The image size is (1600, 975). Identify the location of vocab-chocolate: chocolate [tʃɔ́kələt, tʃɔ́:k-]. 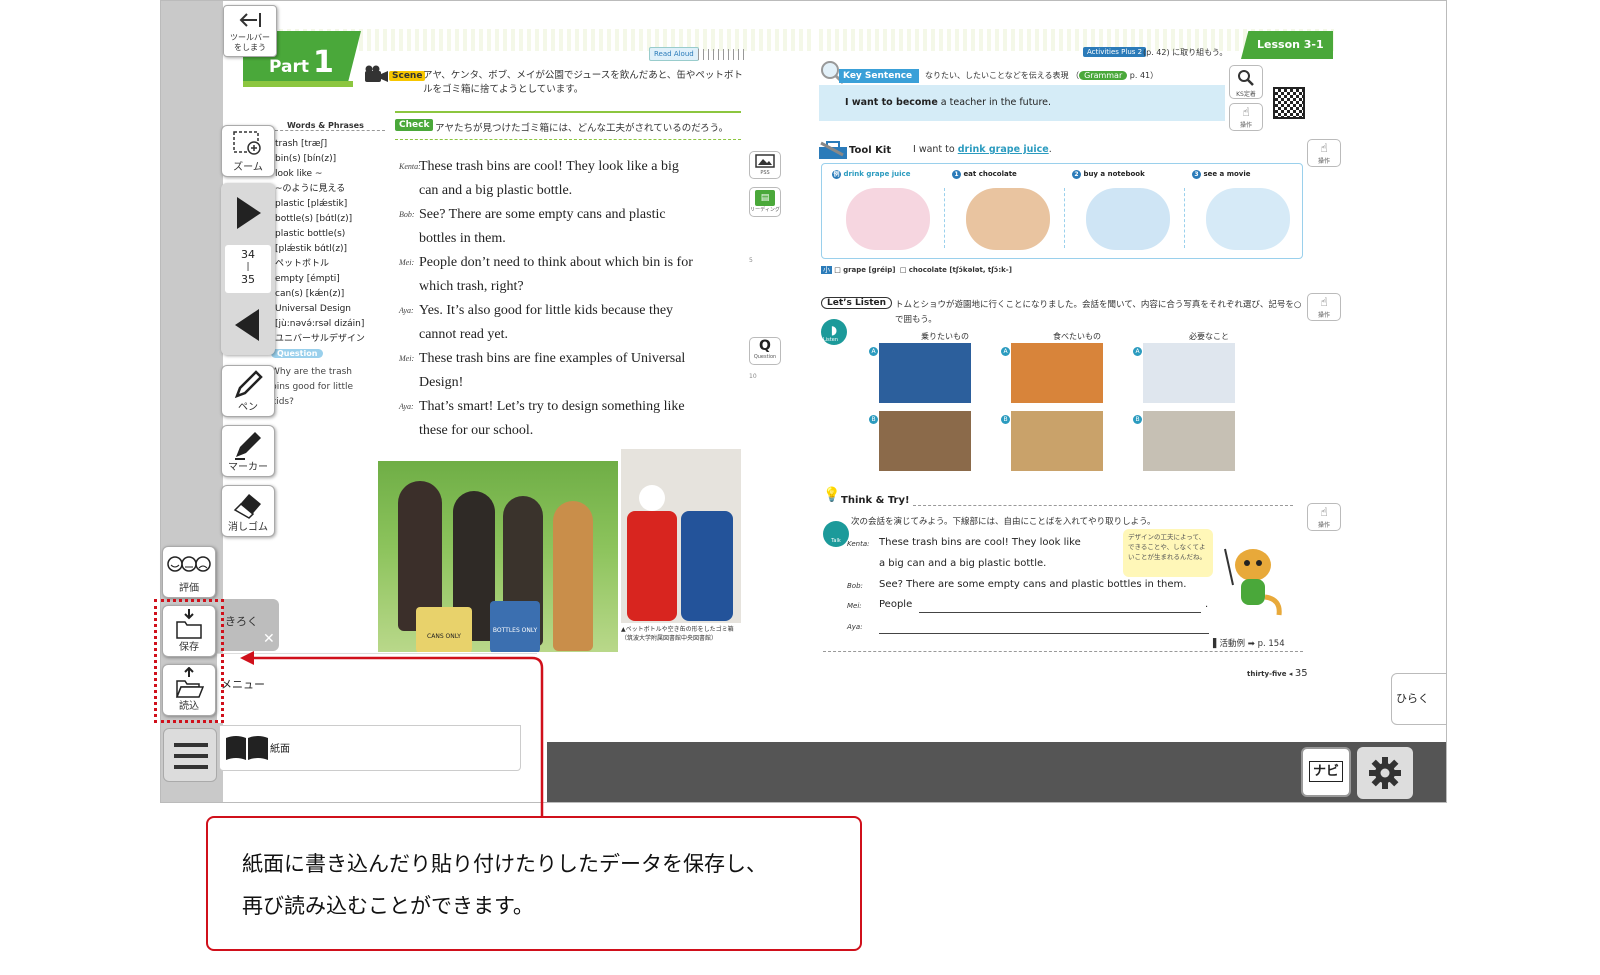
(960, 270).